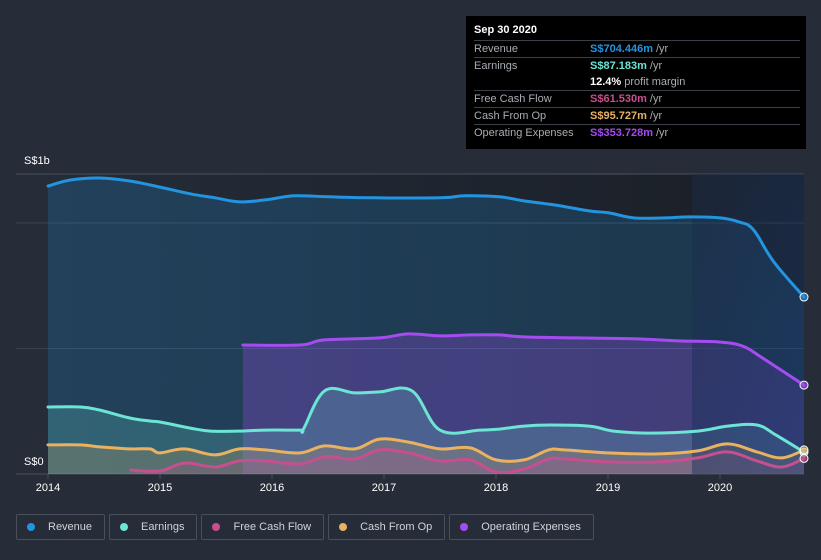 Image resolution: width=821 pixels, height=560 pixels. What do you see at coordinates (163, 527) in the screenshot?
I see `legend-label: Earnings` at bounding box center [163, 527].